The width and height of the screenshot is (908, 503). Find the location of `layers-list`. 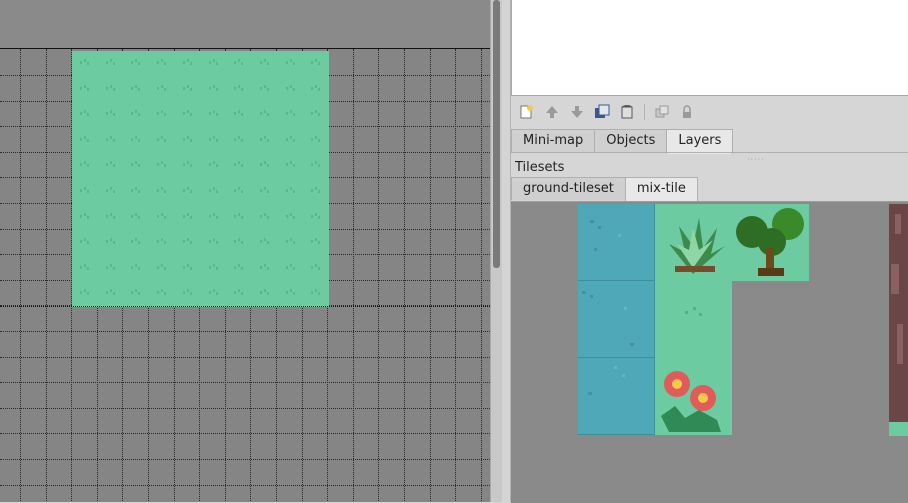

layers-list is located at coordinates (709, 48).